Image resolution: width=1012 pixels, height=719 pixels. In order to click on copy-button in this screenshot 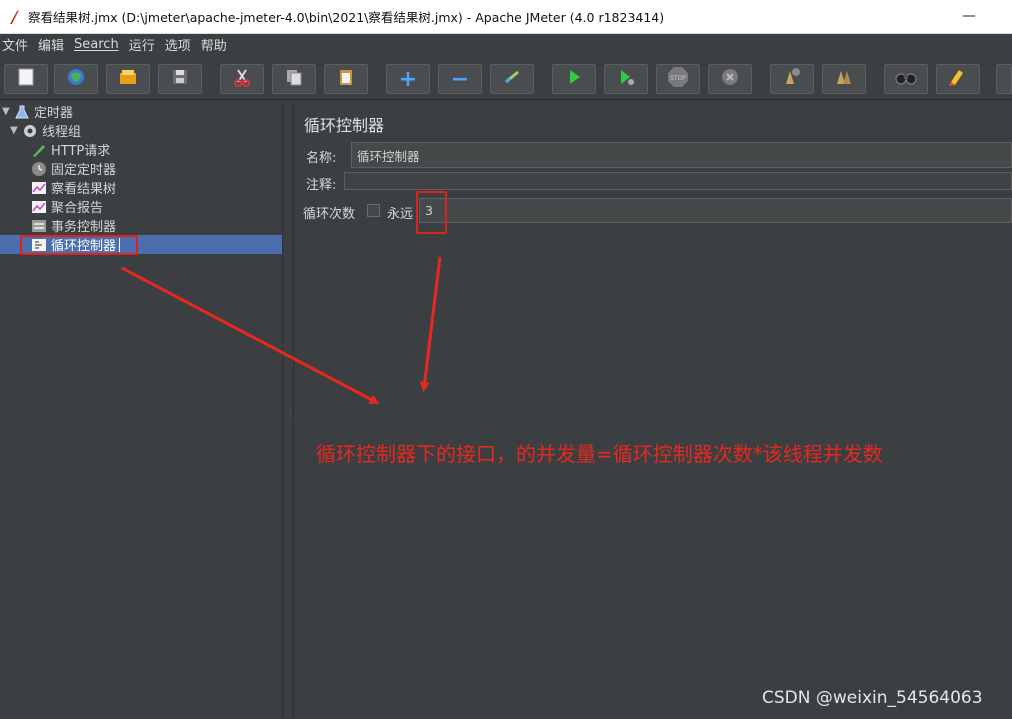, I will do `click(294, 79)`.